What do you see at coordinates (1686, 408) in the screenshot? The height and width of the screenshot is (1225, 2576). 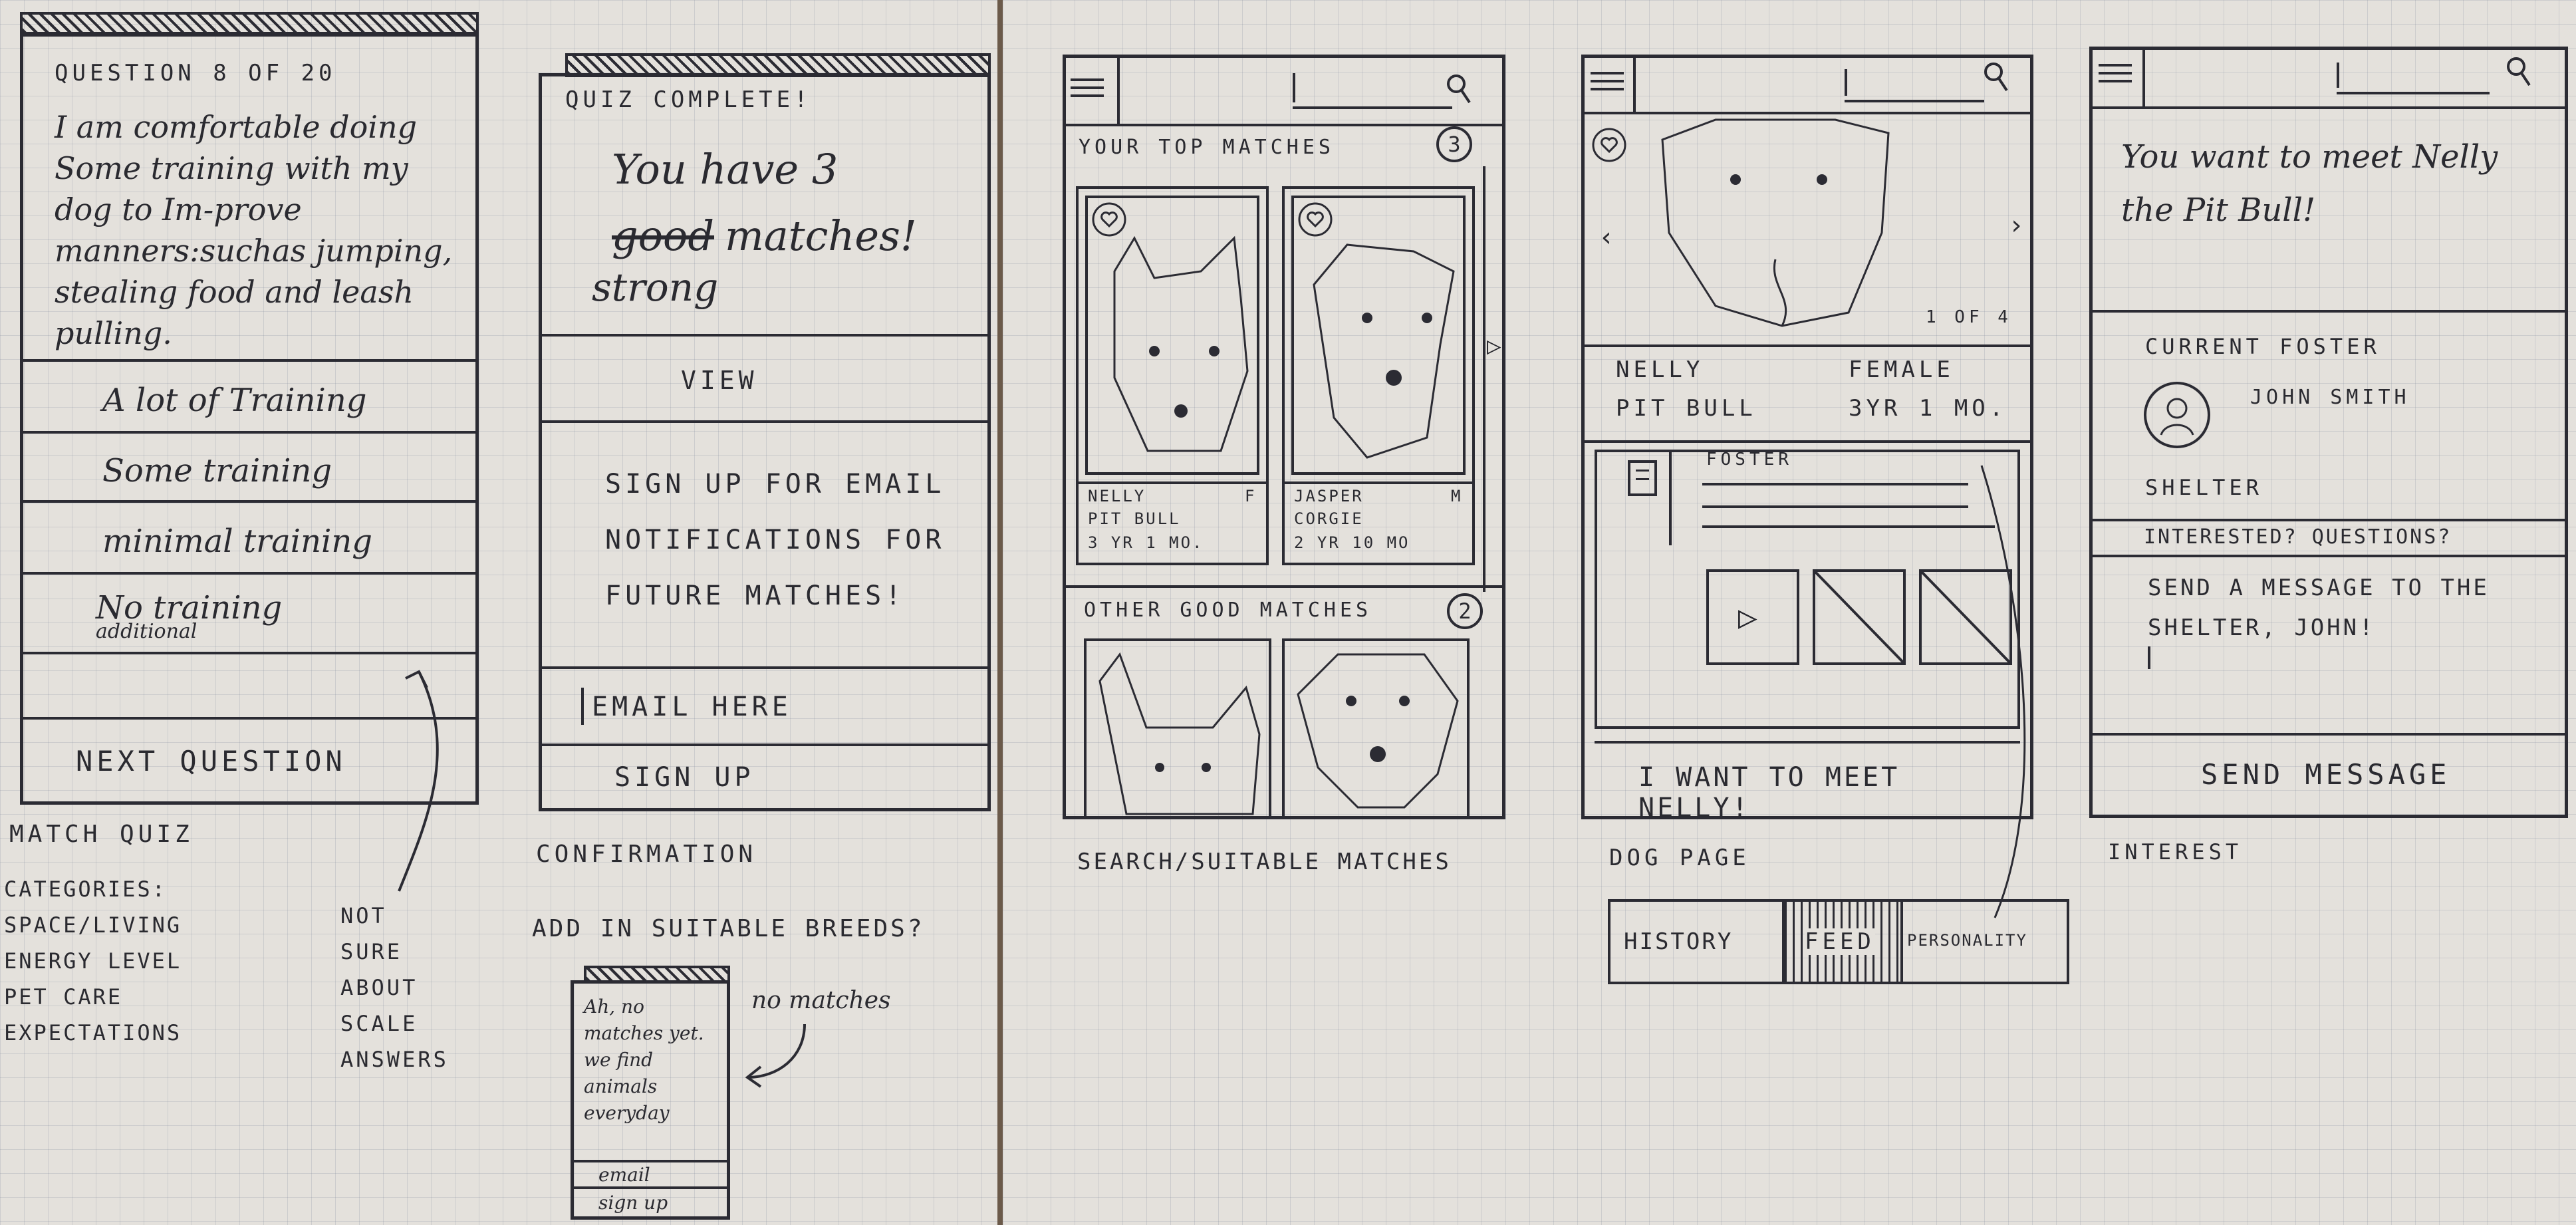 I see `dog-breed: PIT BULL` at bounding box center [1686, 408].